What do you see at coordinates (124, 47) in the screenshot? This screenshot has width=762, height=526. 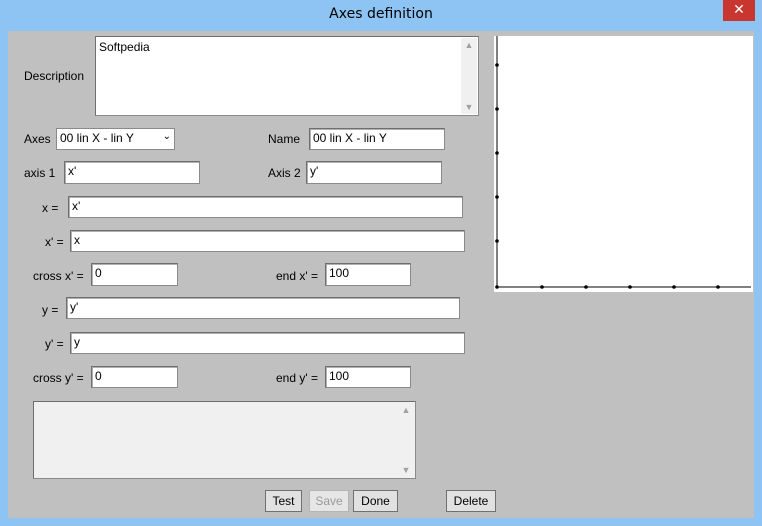 I see `description-text: Softpedia` at bounding box center [124, 47].